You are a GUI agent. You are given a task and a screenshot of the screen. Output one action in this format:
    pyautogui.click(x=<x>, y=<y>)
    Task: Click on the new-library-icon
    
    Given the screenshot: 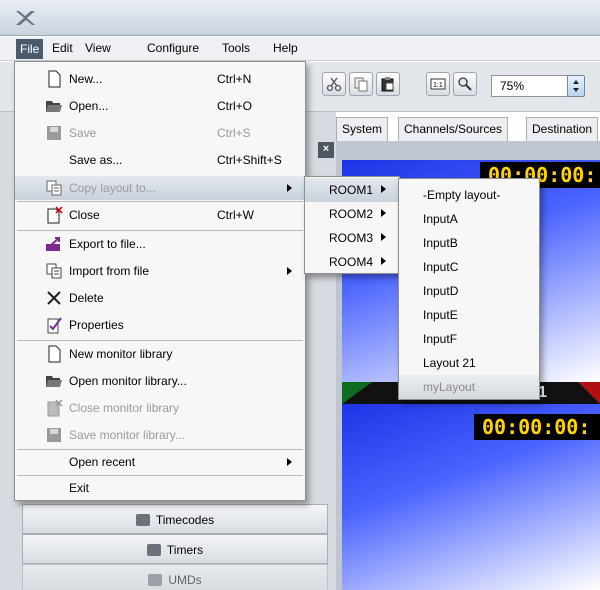 What is the action you would take?
    pyautogui.click(x=54, y=354)
    